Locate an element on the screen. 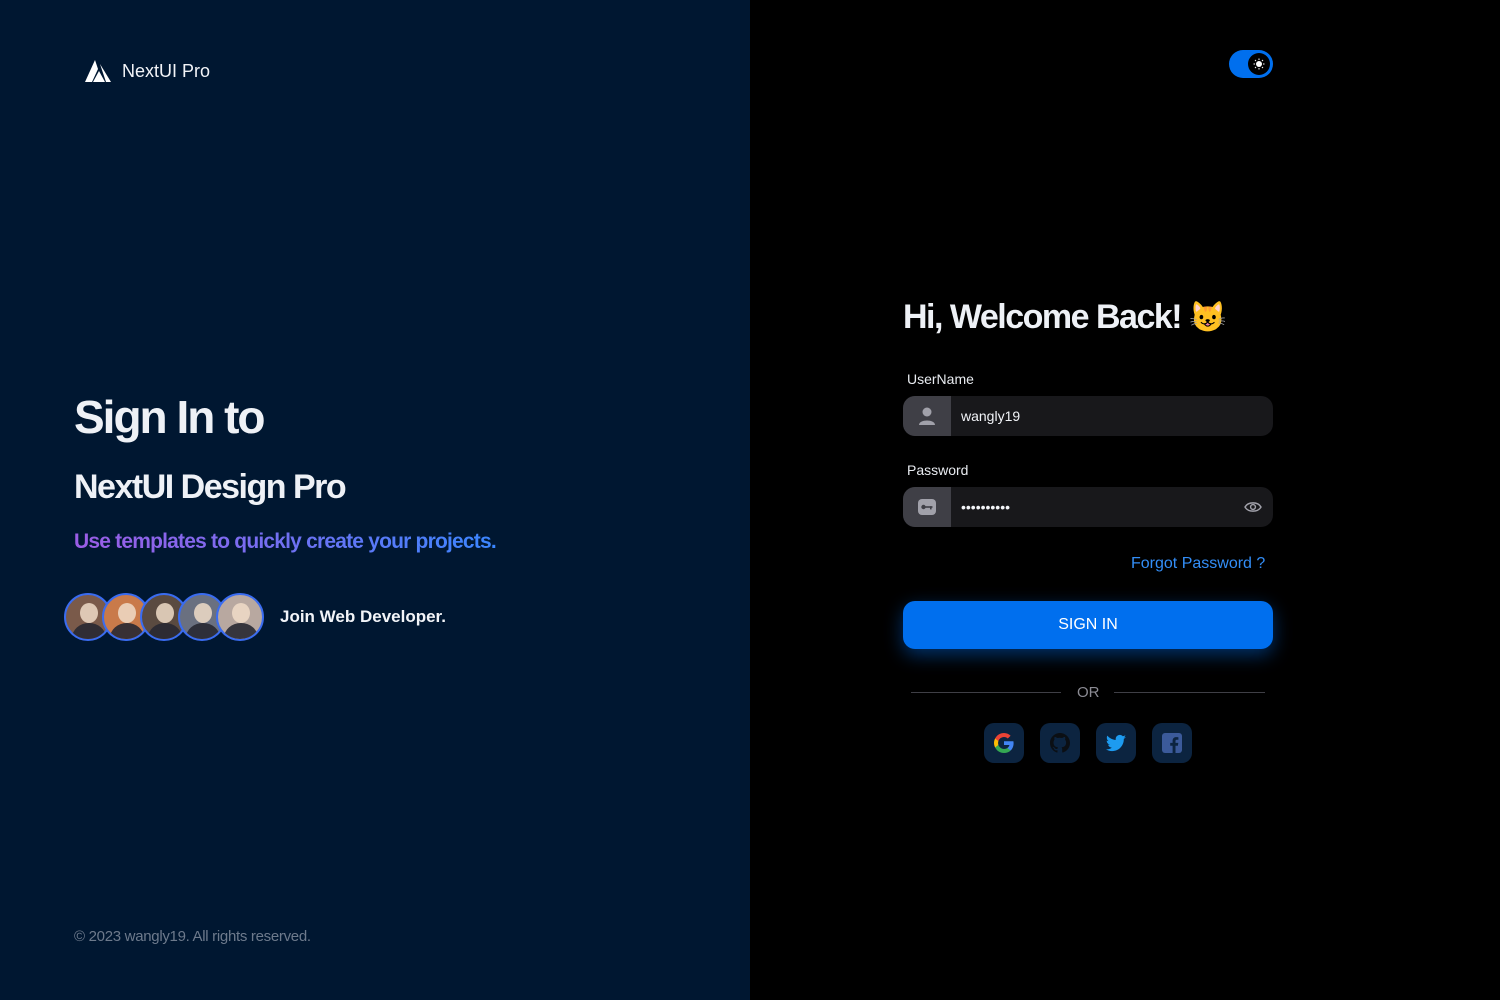 The height and width of the screenshot is (1000, 1500). cat-emoji-icon: 😺 is located at coordinates (1207, 317).